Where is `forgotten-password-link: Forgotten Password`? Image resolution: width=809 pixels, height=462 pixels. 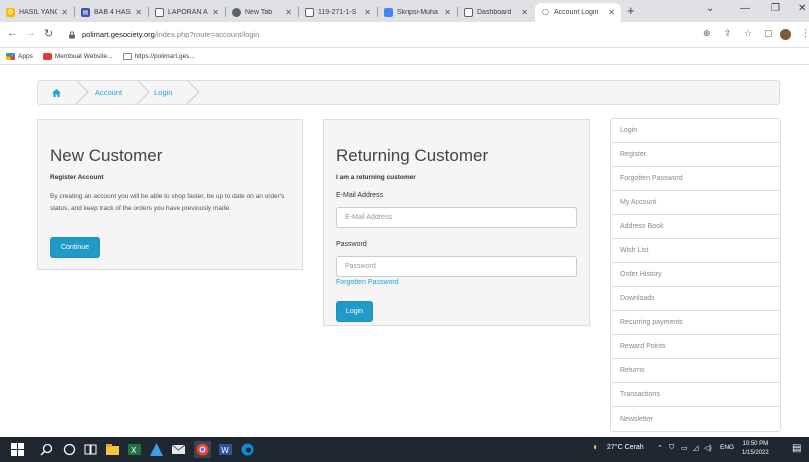 forgotten-password-link: Forgotten Password is located at coordinates (367, 282).